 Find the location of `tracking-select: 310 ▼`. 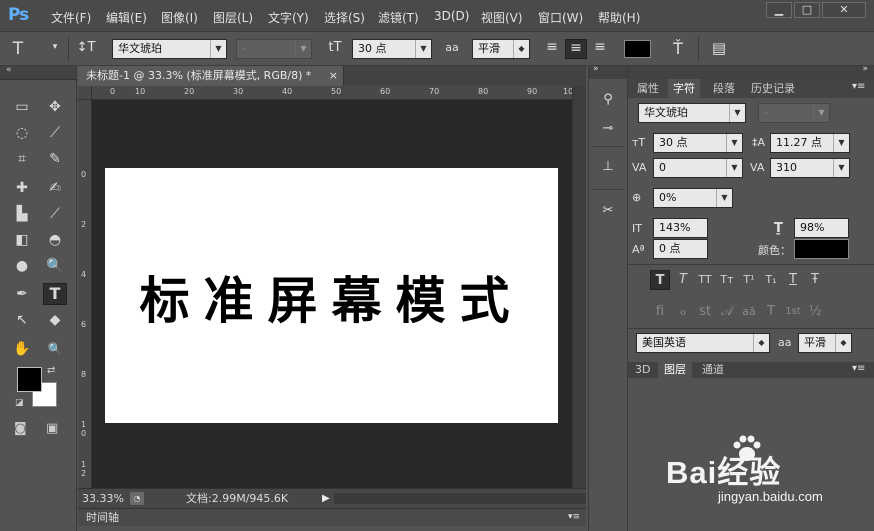

tracking-select: 310 ▼ is located at coordinates (810, 168).